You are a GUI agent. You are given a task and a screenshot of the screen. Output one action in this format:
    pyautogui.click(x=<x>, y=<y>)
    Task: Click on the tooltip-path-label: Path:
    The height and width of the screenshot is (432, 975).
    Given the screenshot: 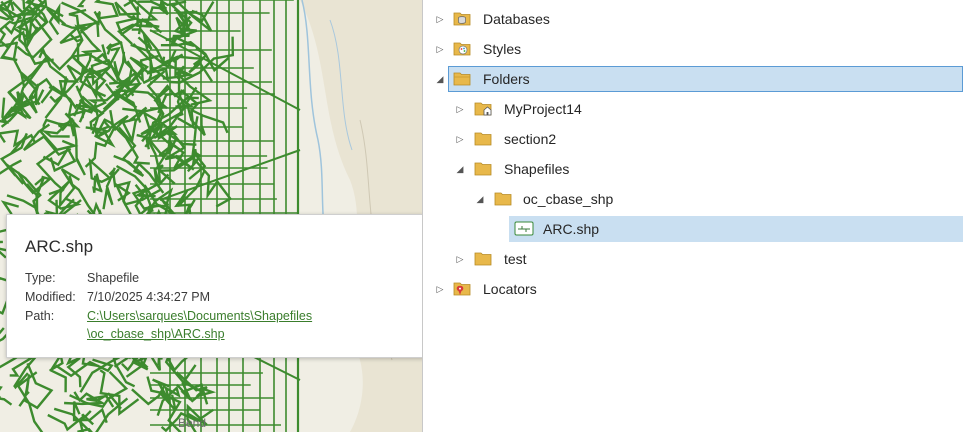 What is the action you would take?
    pyautogui.click(x=40, y=316)
    